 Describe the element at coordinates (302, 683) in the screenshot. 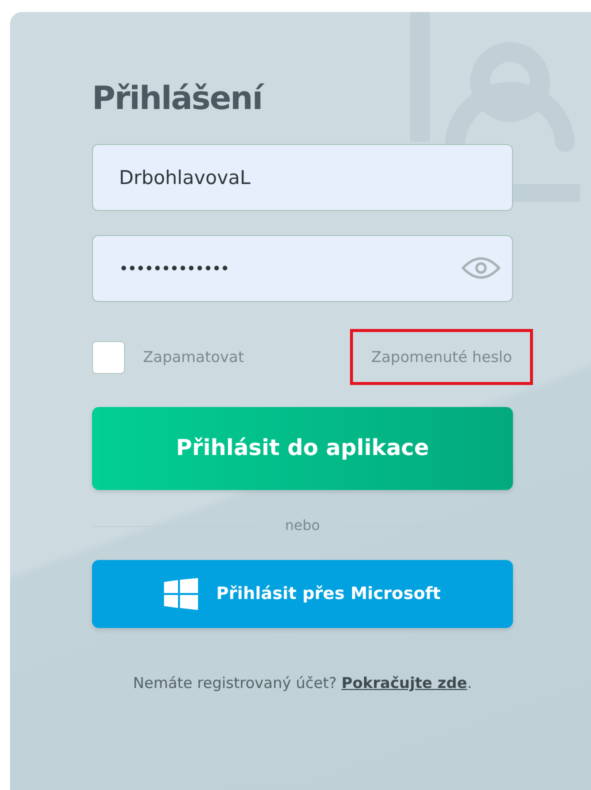

I see `register-prompt: Nemáte registrovaný účet? Pokračujte zde.` at that location.